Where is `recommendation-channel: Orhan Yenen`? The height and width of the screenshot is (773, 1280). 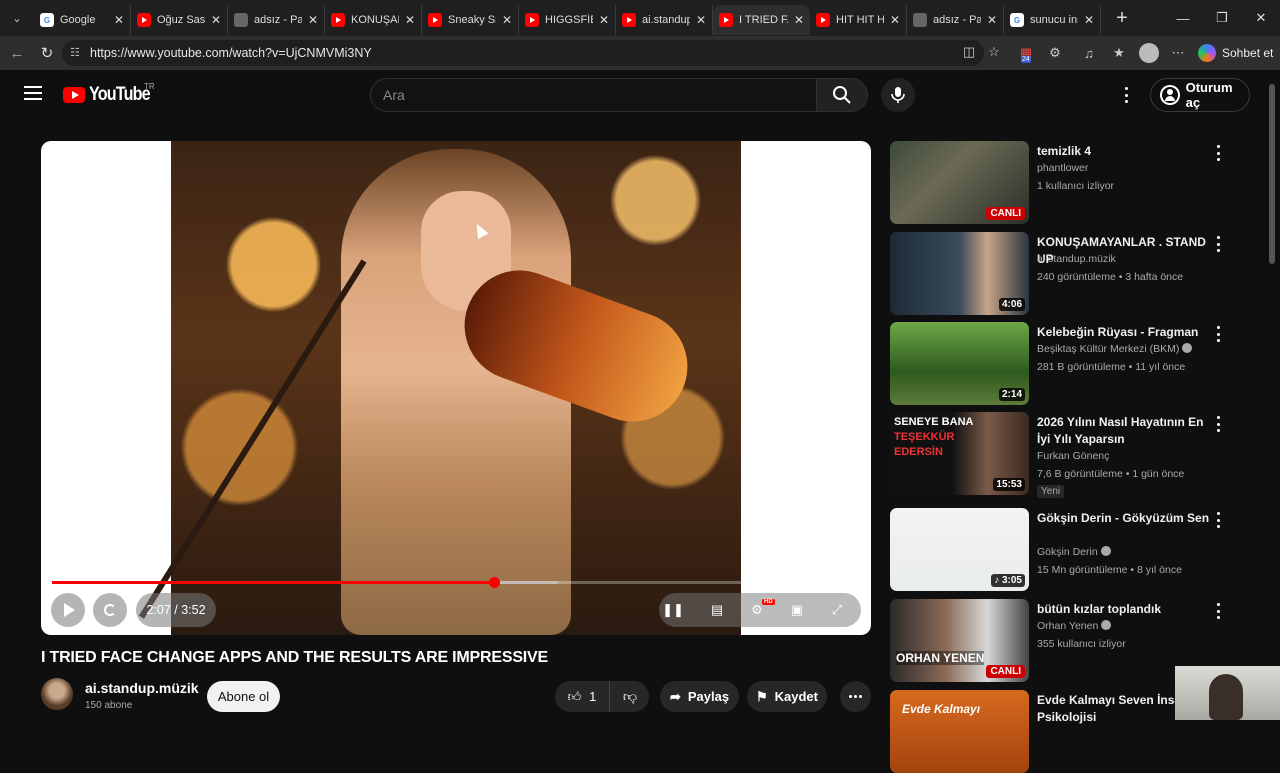 recommendation-channel: Orhan Yenen is located at coordinates (1074, 626).